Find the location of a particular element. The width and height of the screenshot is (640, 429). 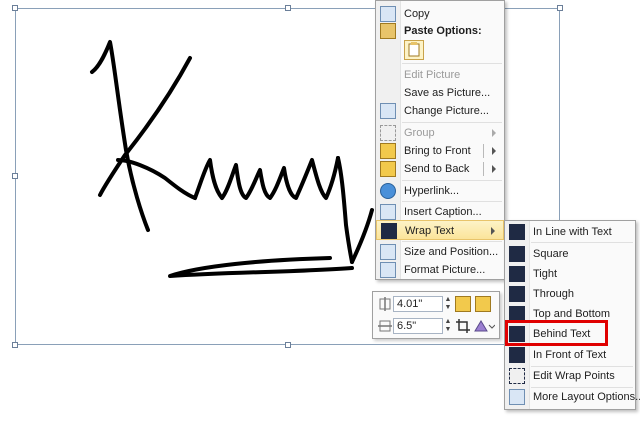

menu-item-wrap-text: Wrap Text is located at coordinates (440, 230).